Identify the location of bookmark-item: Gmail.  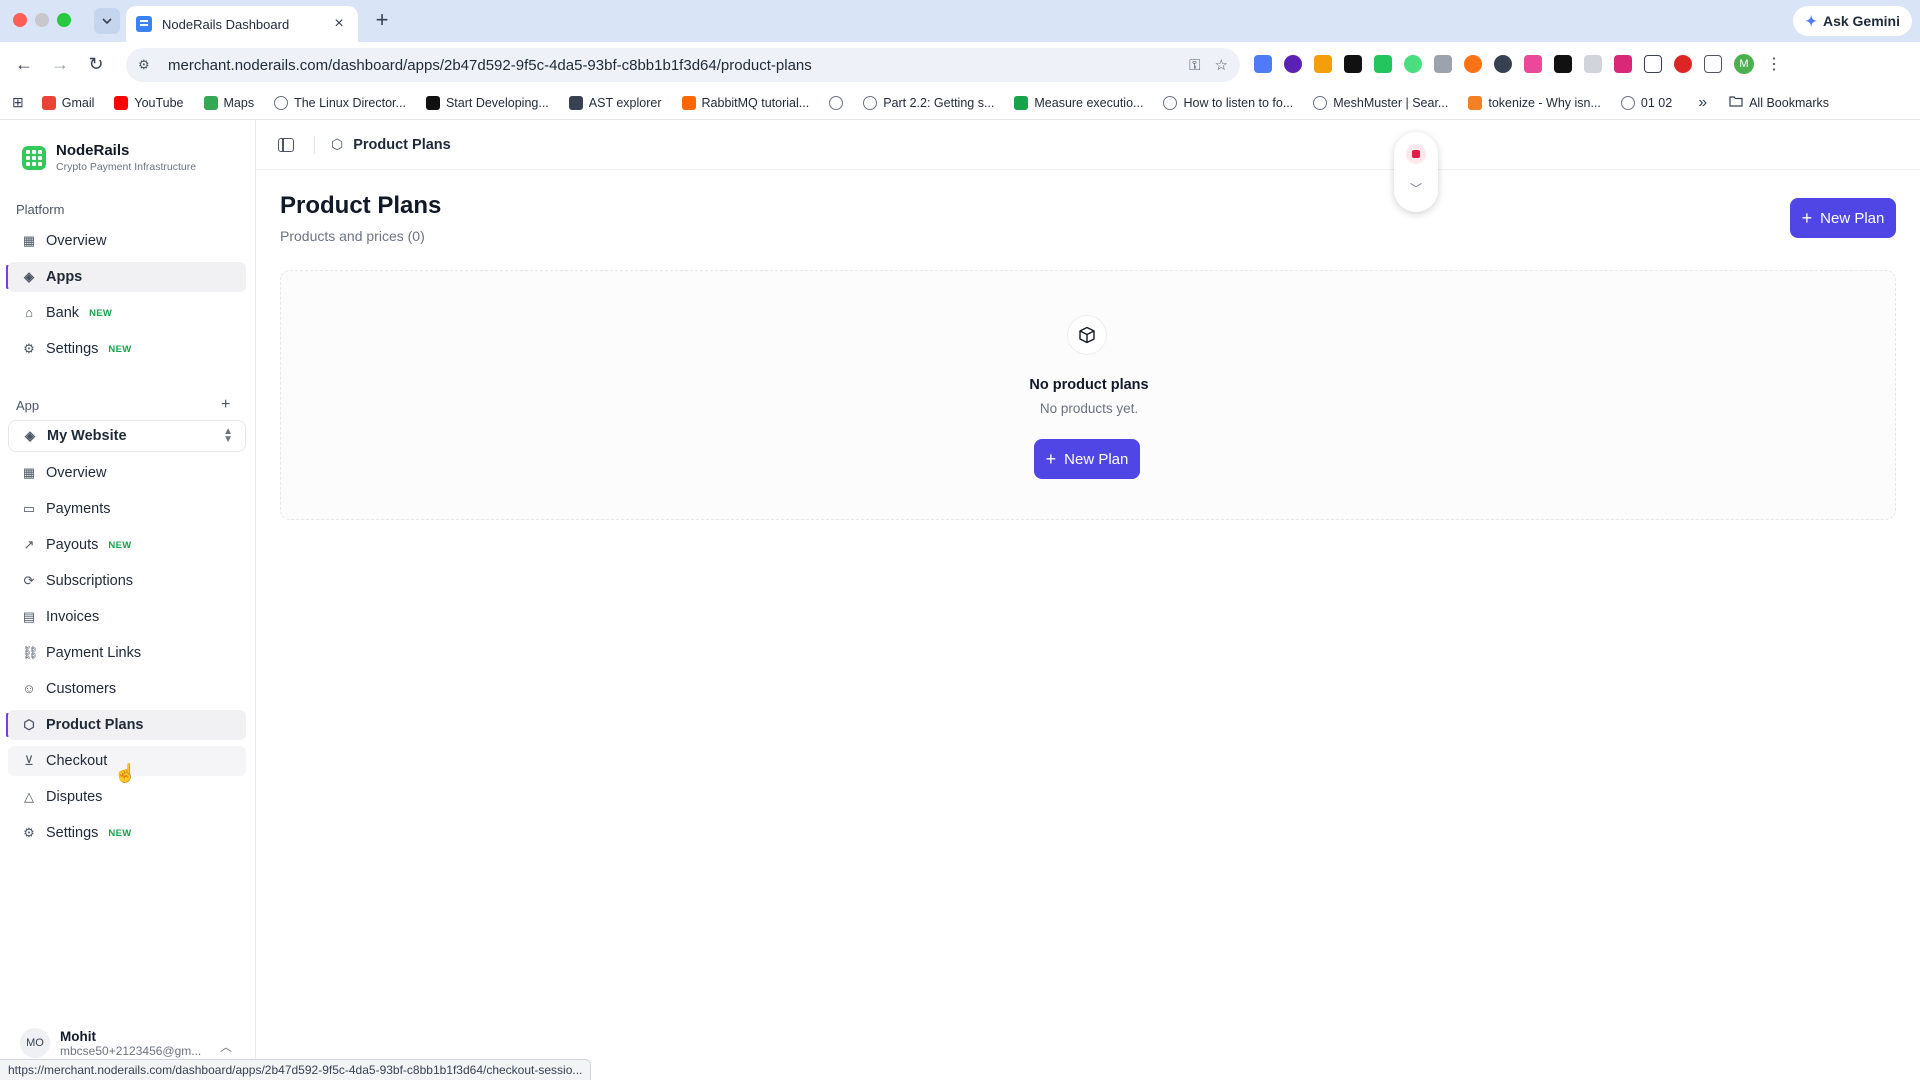
(67, 102).